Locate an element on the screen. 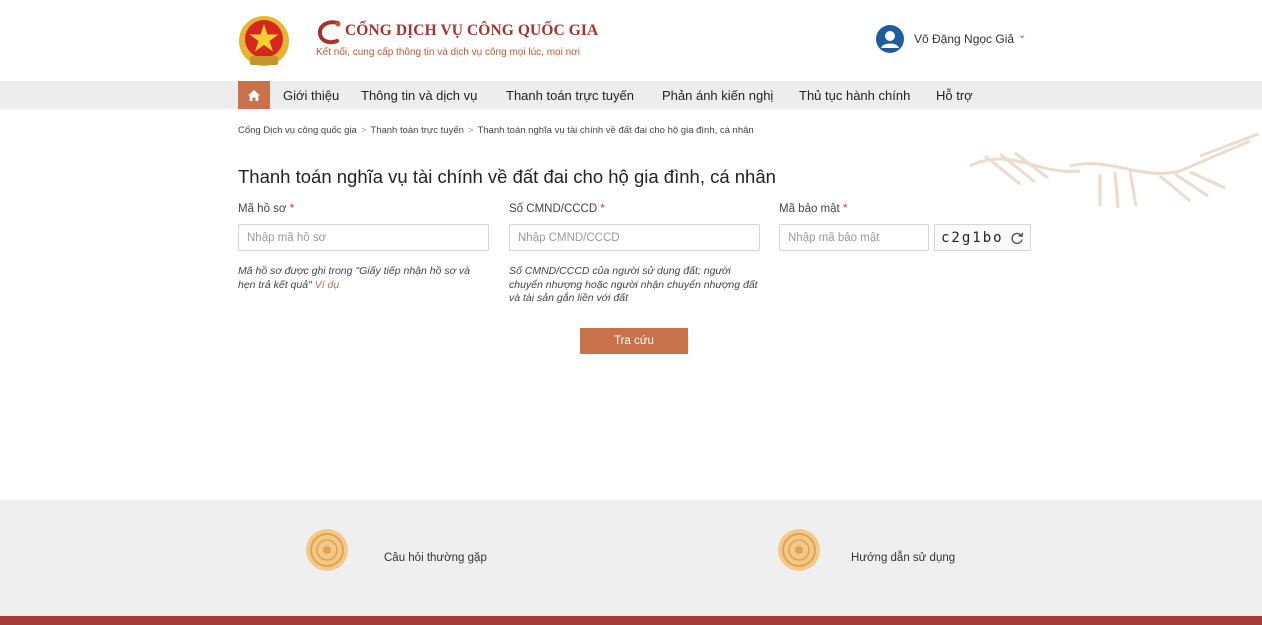 Image resolution: width=1262 pixels, height=625 pixels. portal-title: CỔNG DỊCH VỤ CÔNG QUỐC GIA is located at coordinates (471, 31).